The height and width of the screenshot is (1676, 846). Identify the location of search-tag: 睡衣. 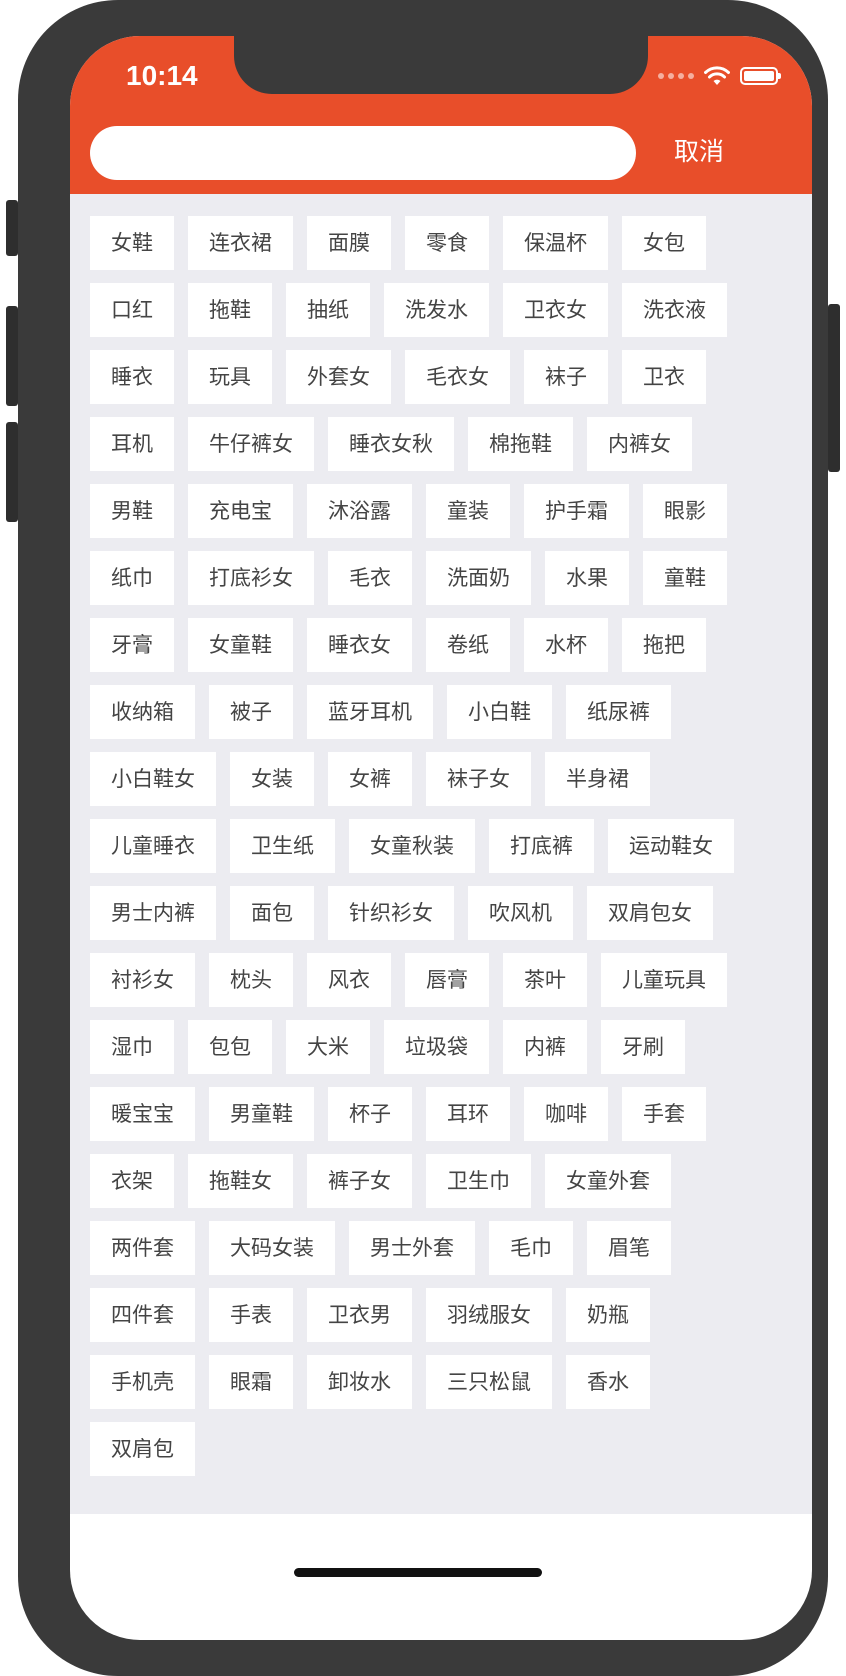
(132, 377).